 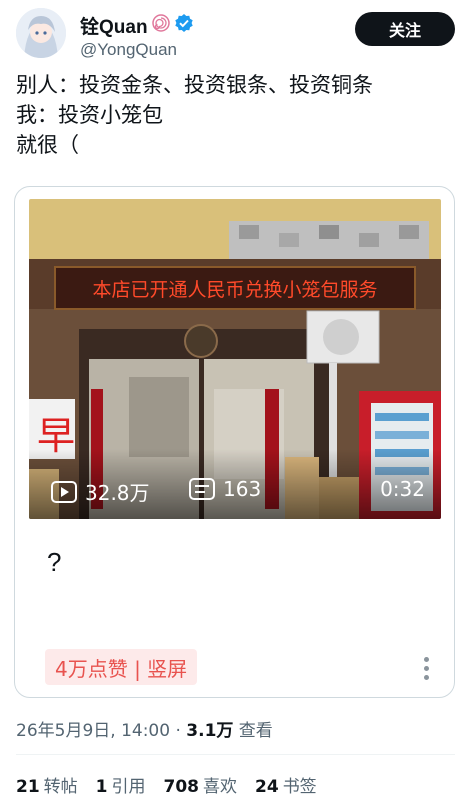 What do you see at coordinates (47, 145) in the screenshot?
I see `tweet-line: 就很（` at bounding box center [47, 145].